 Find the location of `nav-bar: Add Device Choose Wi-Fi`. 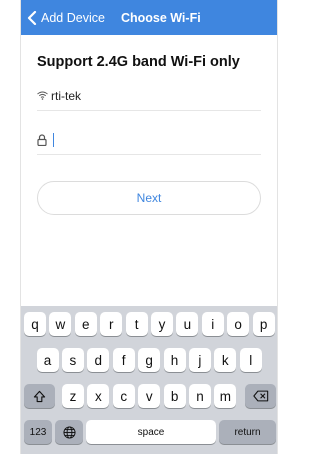

nav-bar: Add Device Choose Wi-Fi is located at coordinates (149, 17).